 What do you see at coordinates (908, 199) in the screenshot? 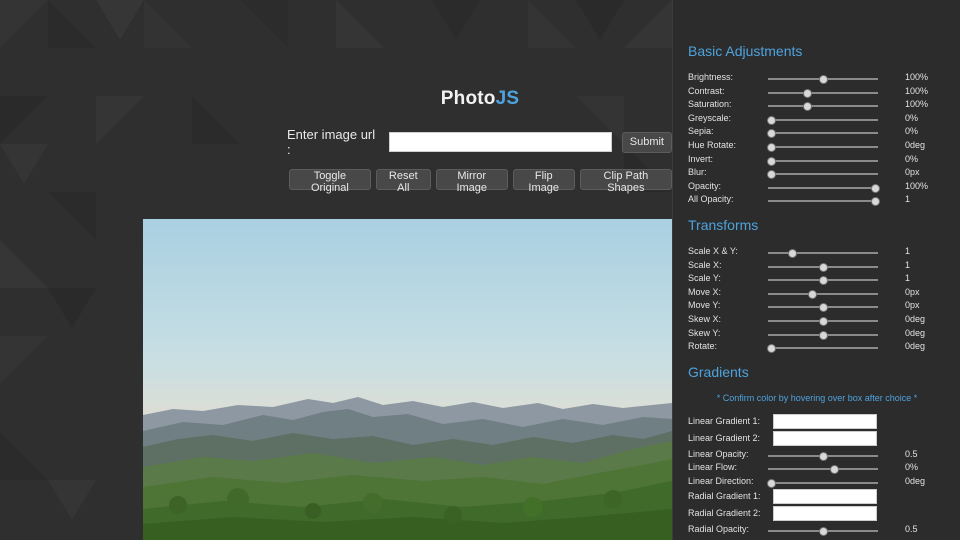
I see `all-opacity-value: 1` at bounding box center [908, 199].